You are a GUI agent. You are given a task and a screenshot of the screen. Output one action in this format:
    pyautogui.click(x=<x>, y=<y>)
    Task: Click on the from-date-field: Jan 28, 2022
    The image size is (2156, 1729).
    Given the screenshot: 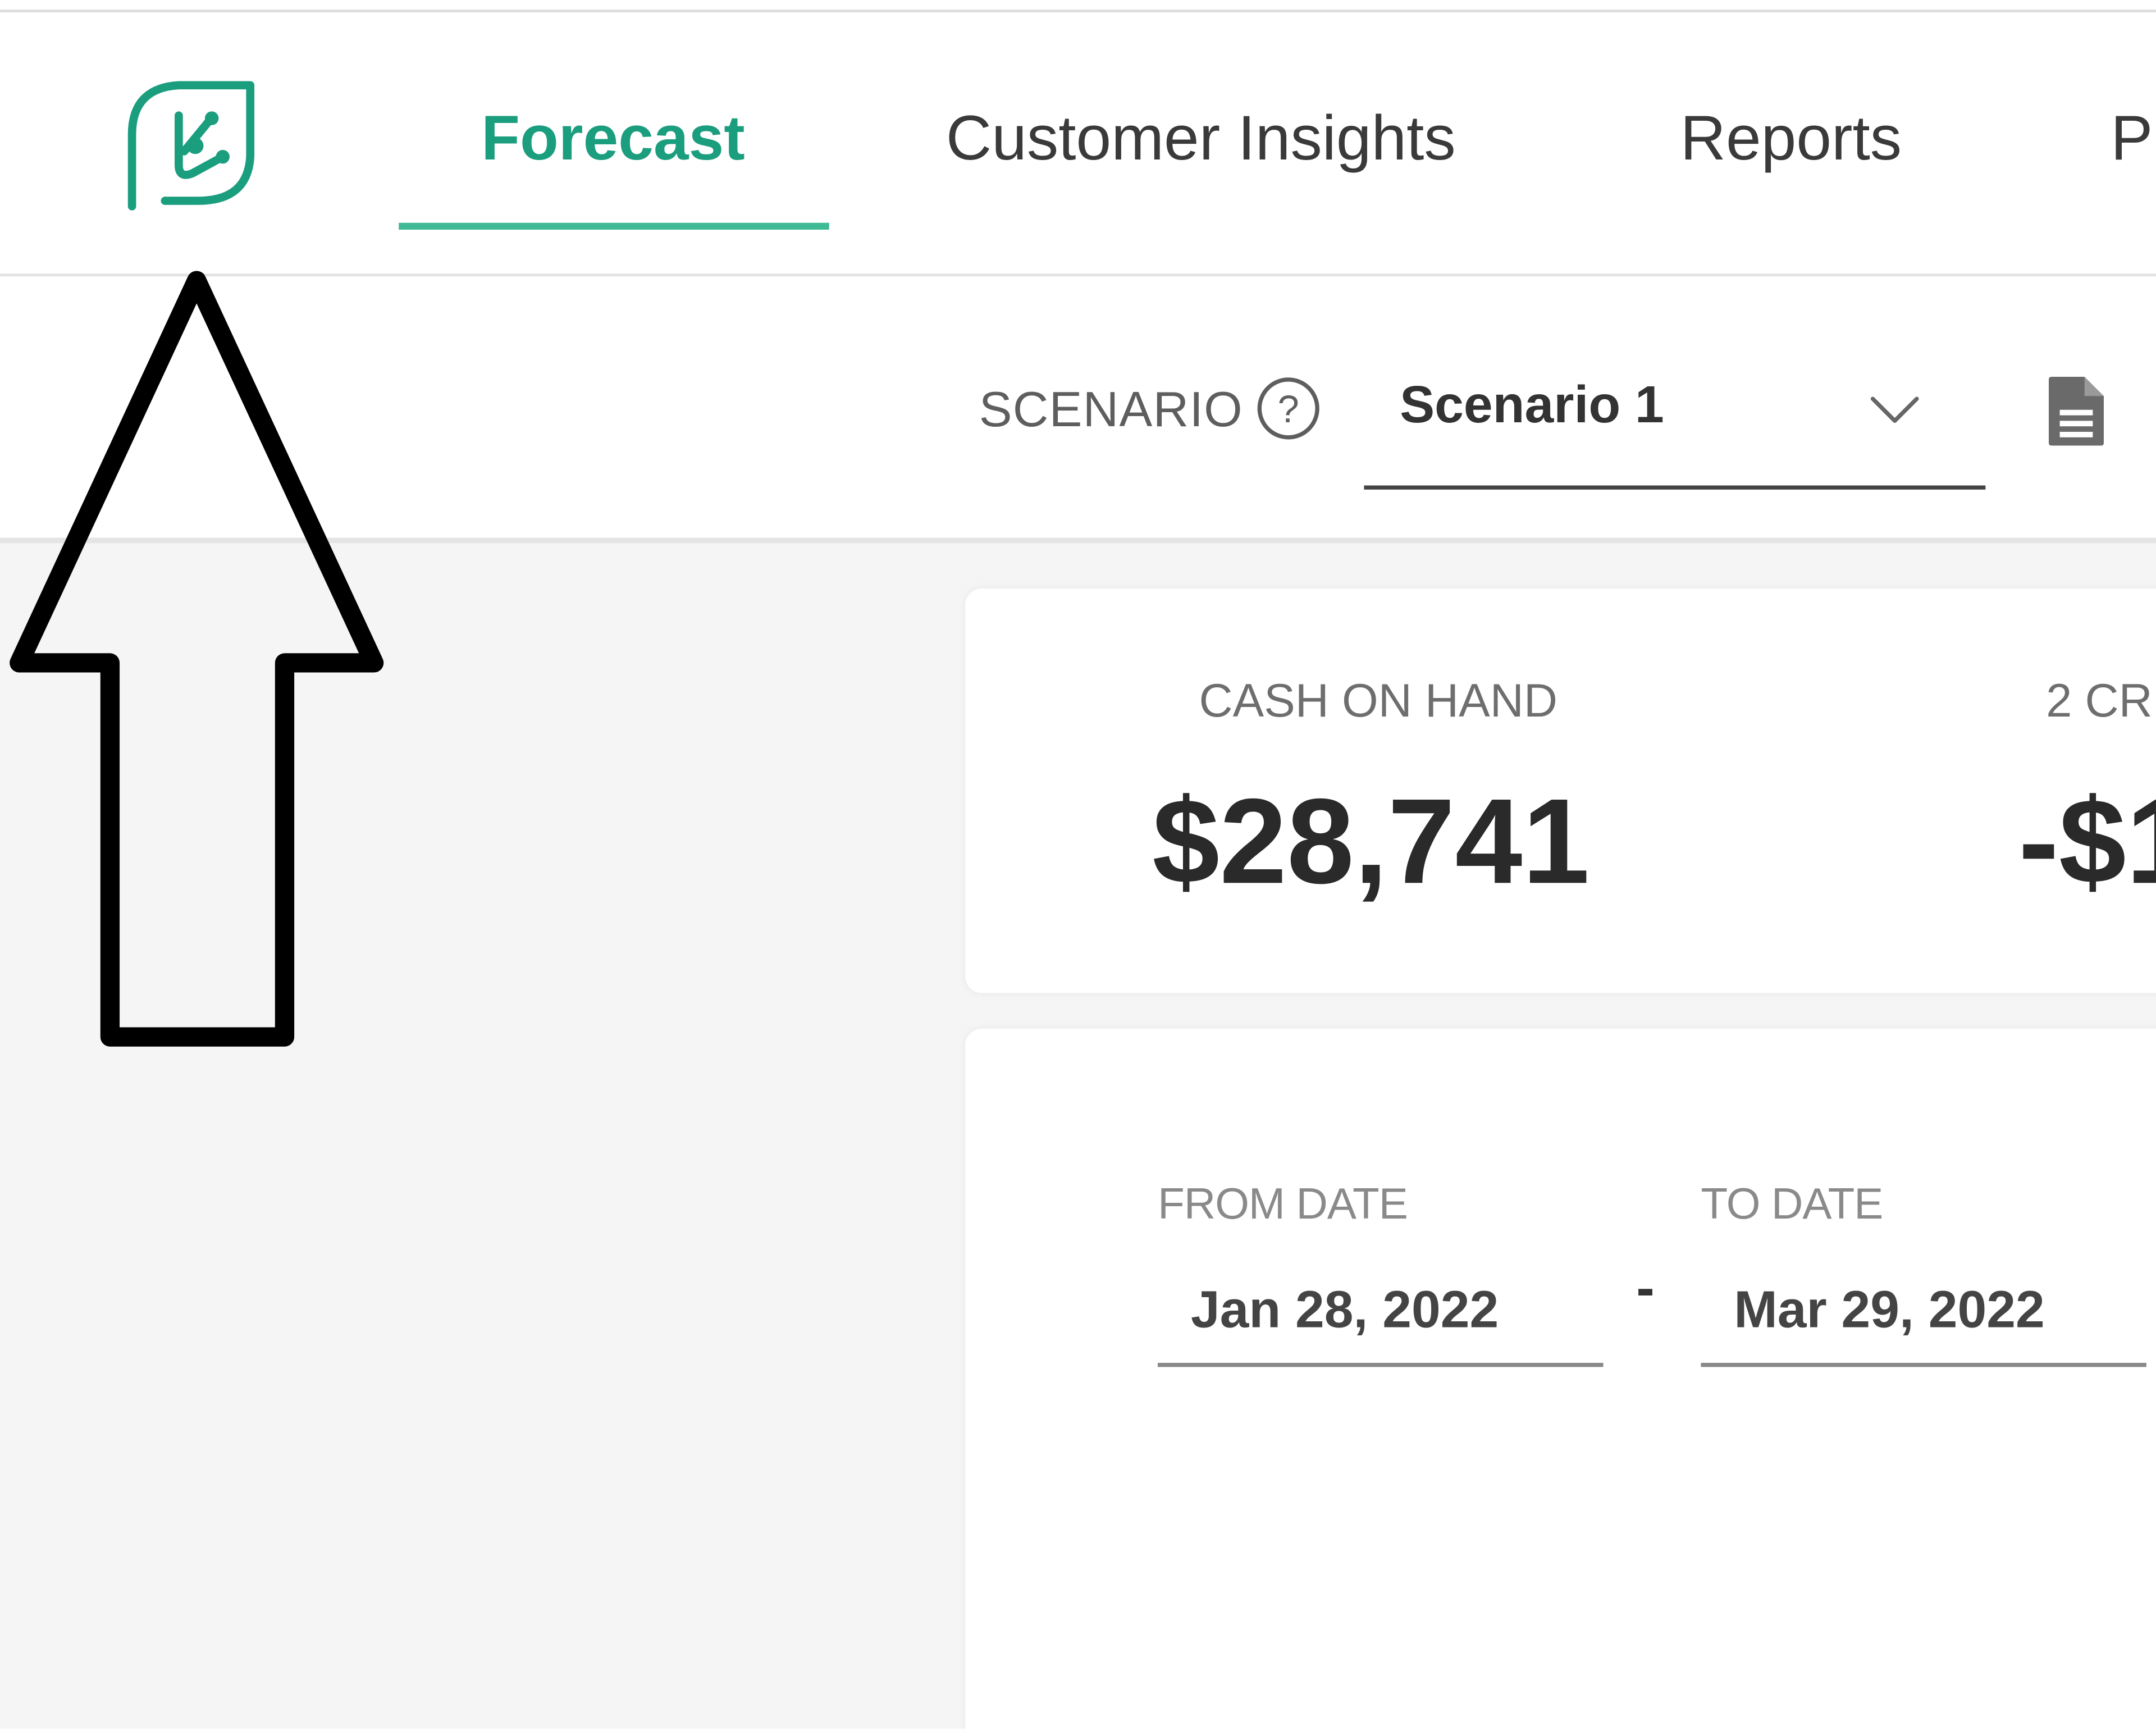 What is the action you would take?
    pyautogui.click(x=1381, y=1316)
    